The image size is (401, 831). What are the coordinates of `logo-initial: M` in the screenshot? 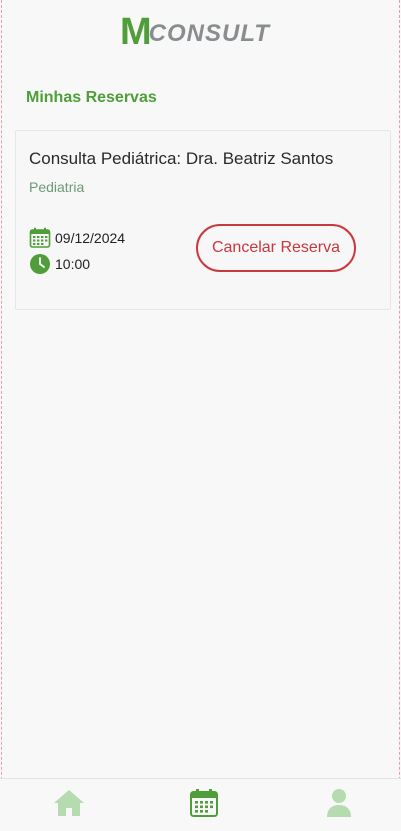 It's located at (136, 32).